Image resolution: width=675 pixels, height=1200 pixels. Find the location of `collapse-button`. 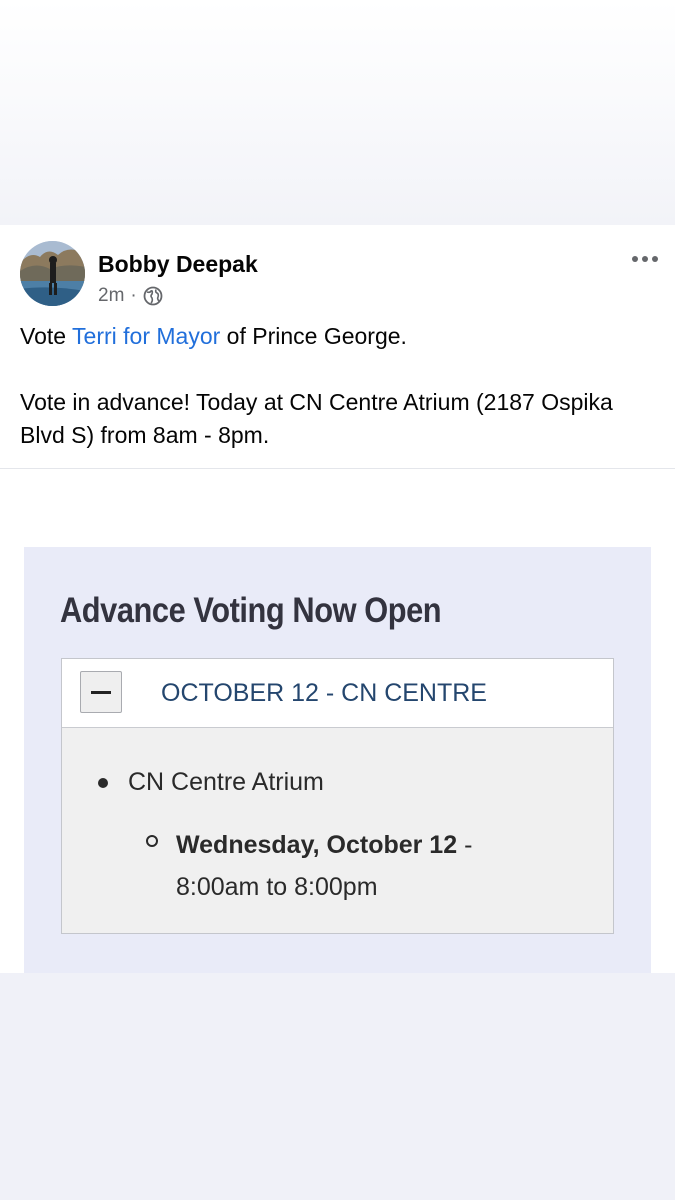

collapse-button is located at coordinates (101, 692).